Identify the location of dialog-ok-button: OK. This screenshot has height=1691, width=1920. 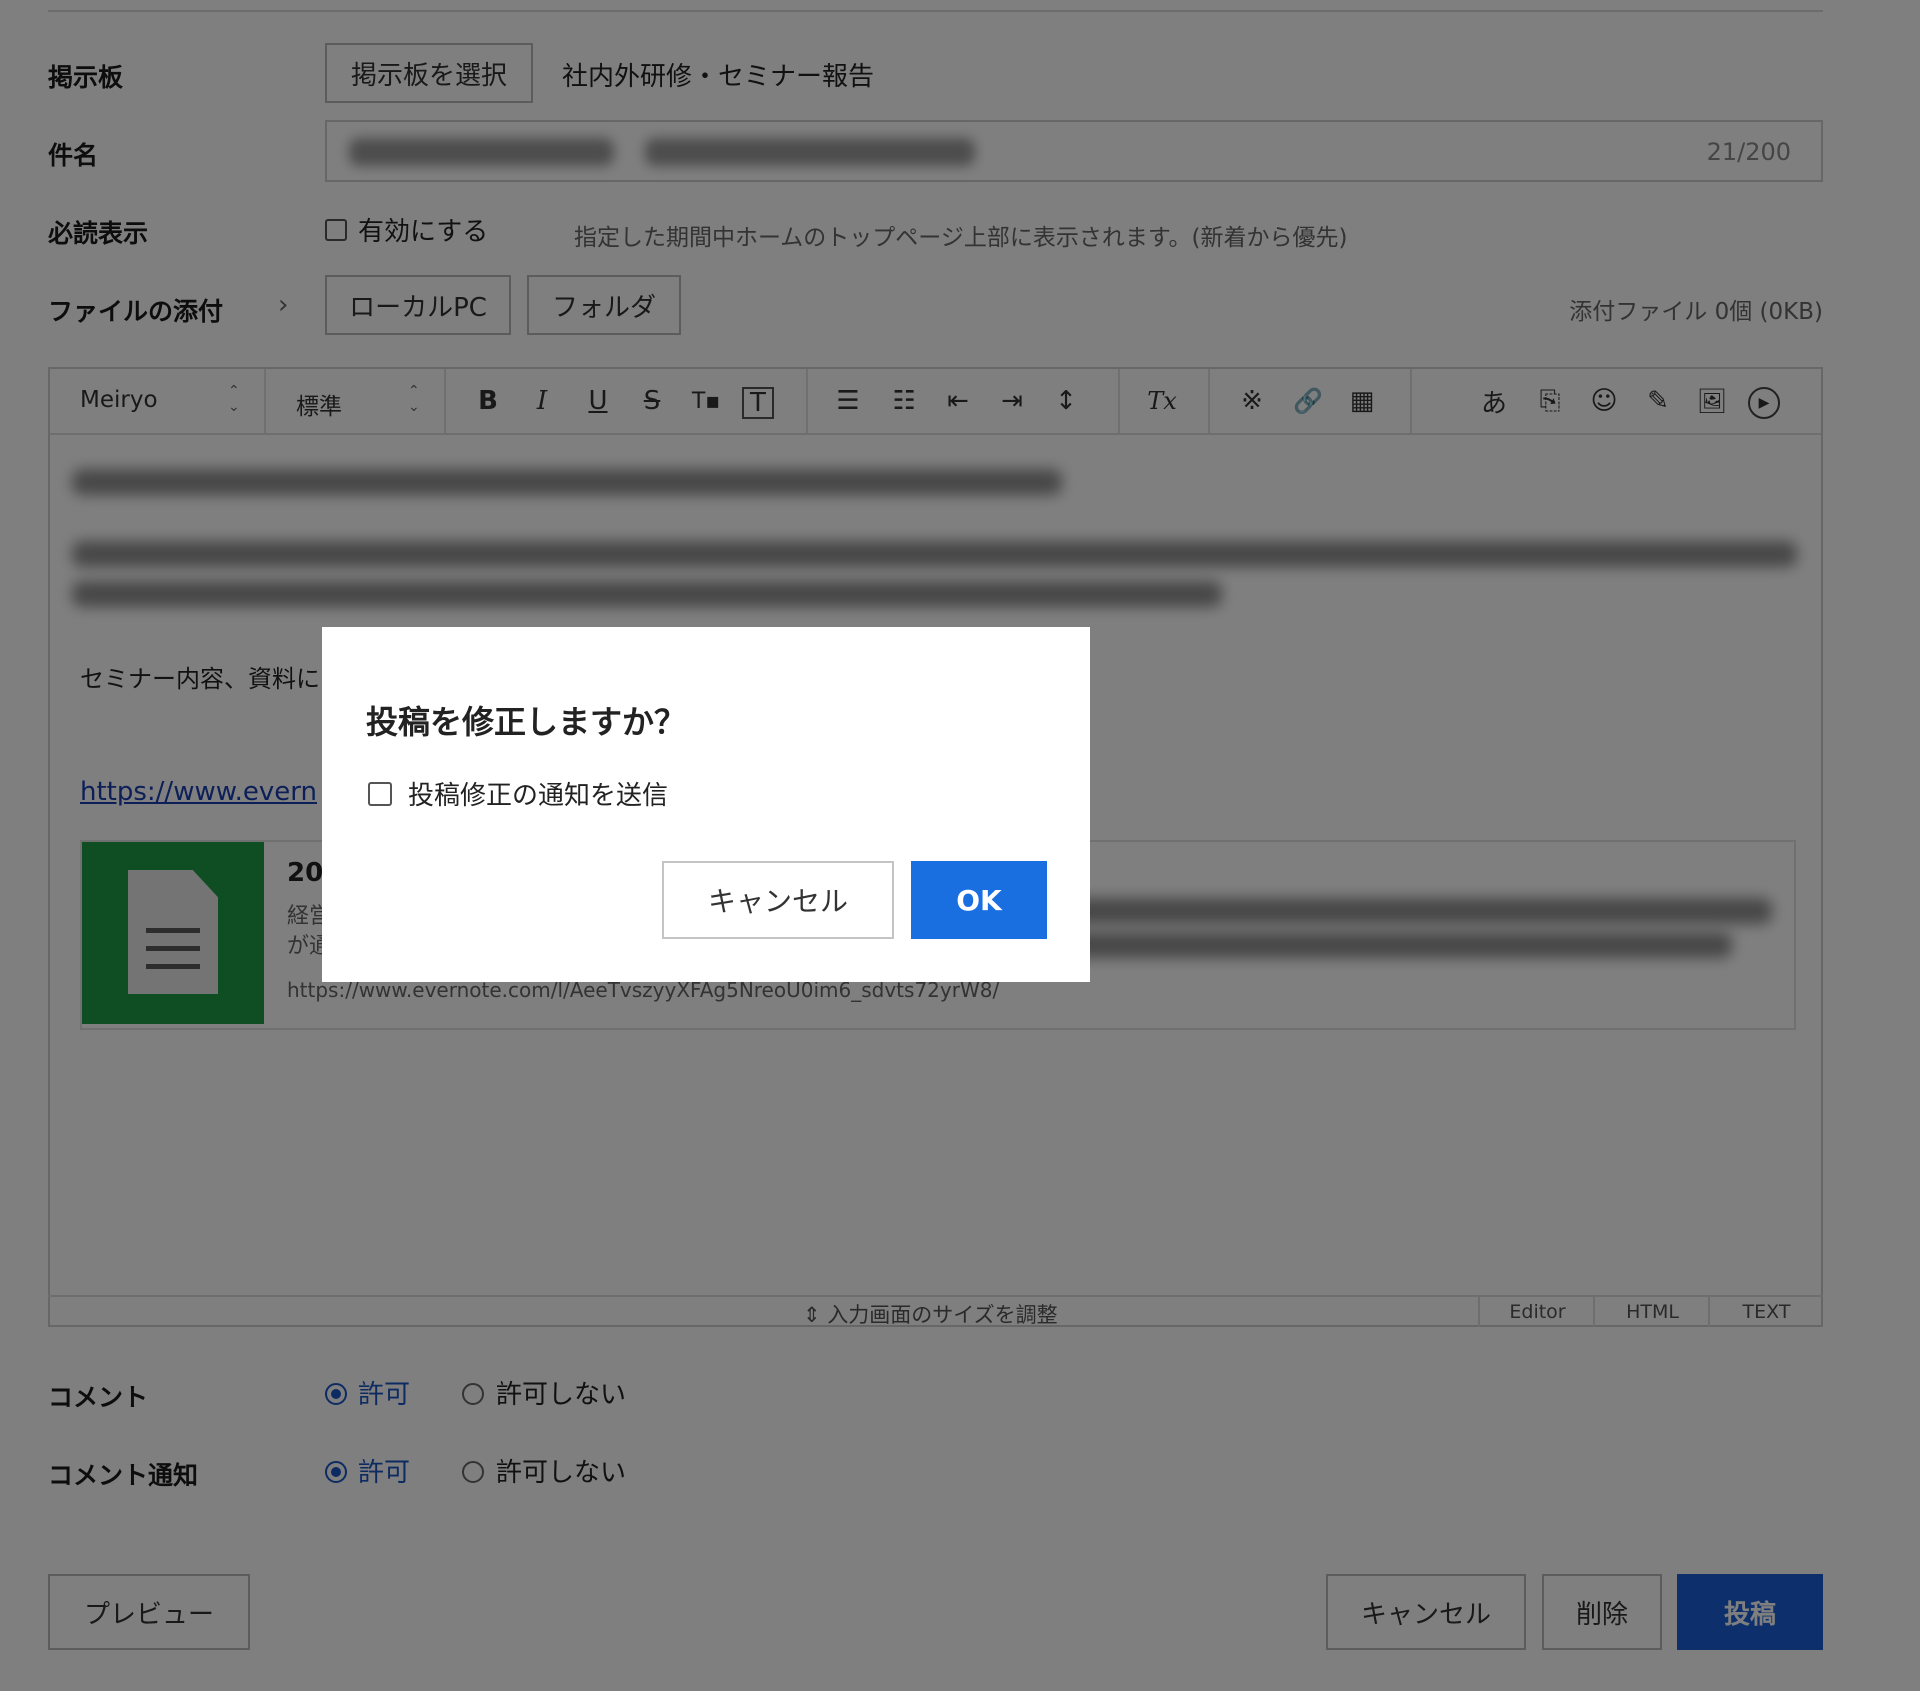
(979, 900).